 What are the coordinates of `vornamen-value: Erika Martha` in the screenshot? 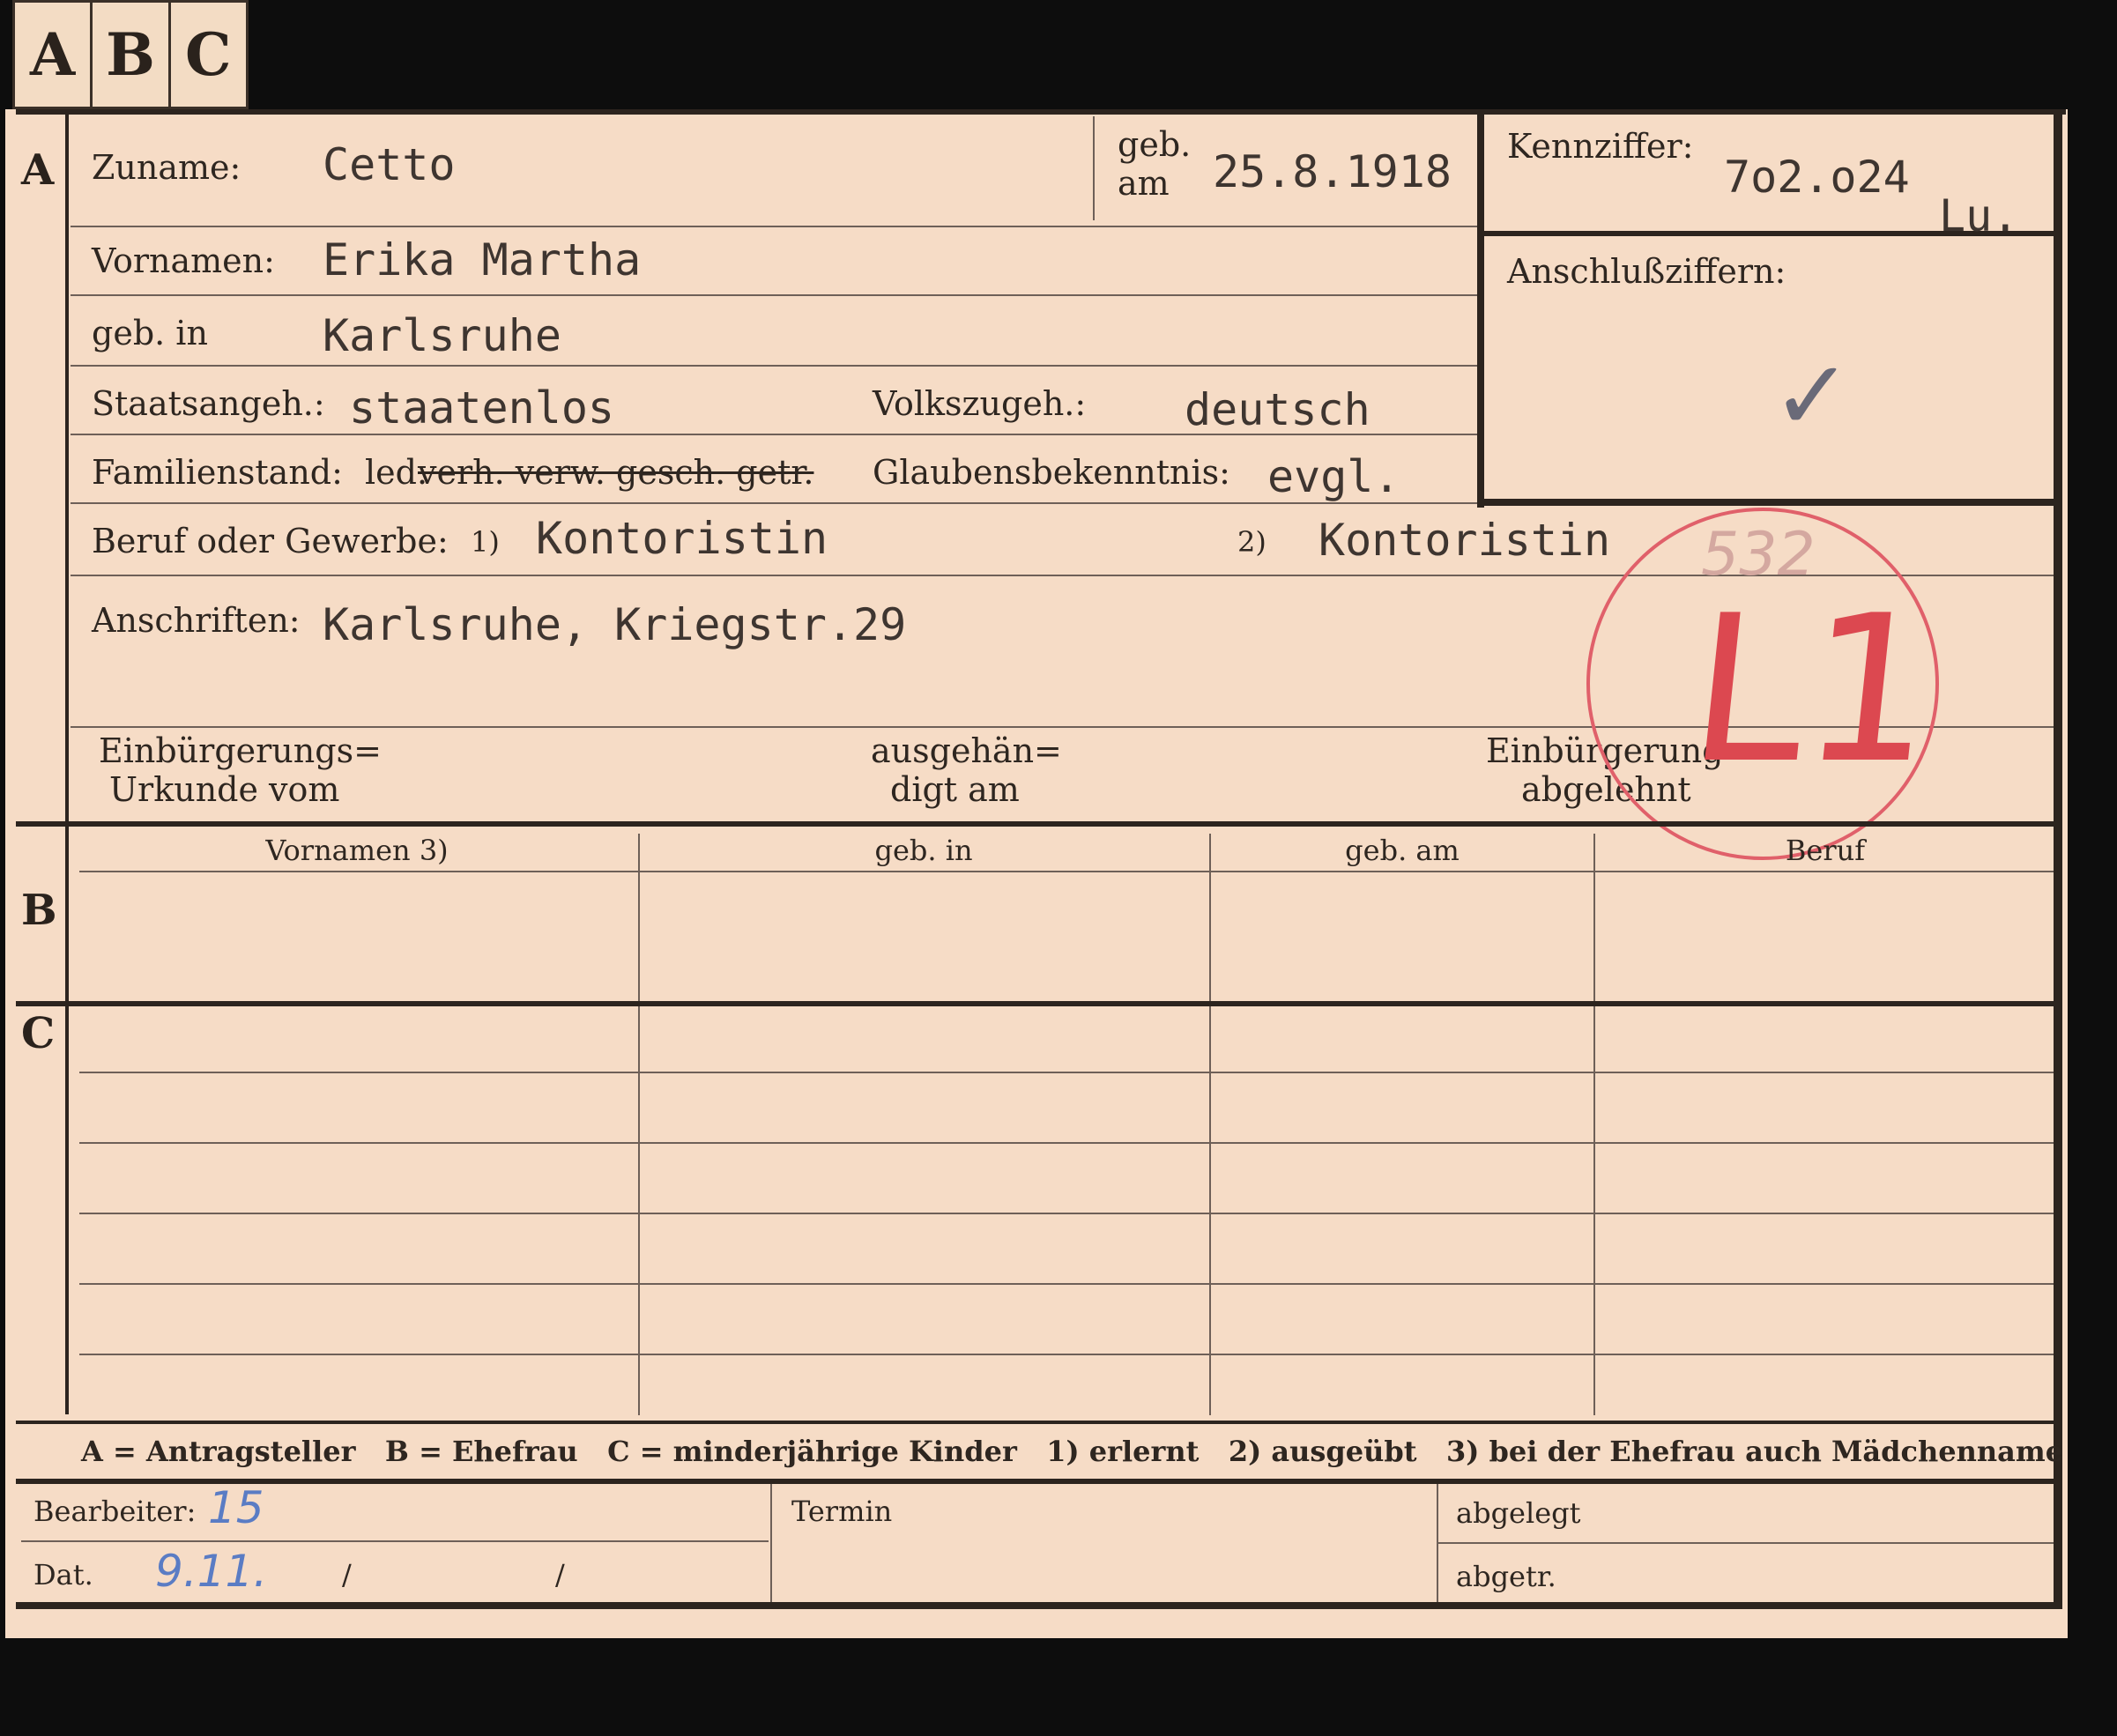 It's located at (482, 260).